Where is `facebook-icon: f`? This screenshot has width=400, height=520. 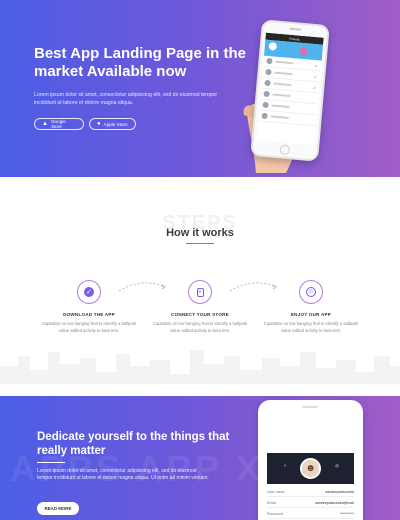 facebook-icon: f is located at coordinates (285, 465).